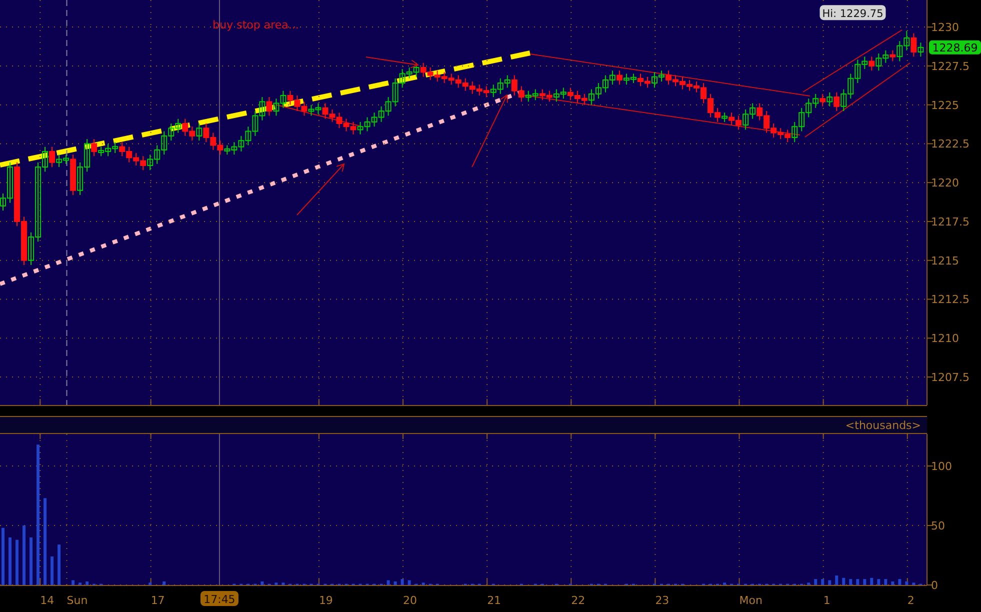 Image resolution: width=981 pixels, height=612 pixels. Describe the element at coordinates (938, 526) in the screenshot. I see `volume-axis-label: 50` at that location.